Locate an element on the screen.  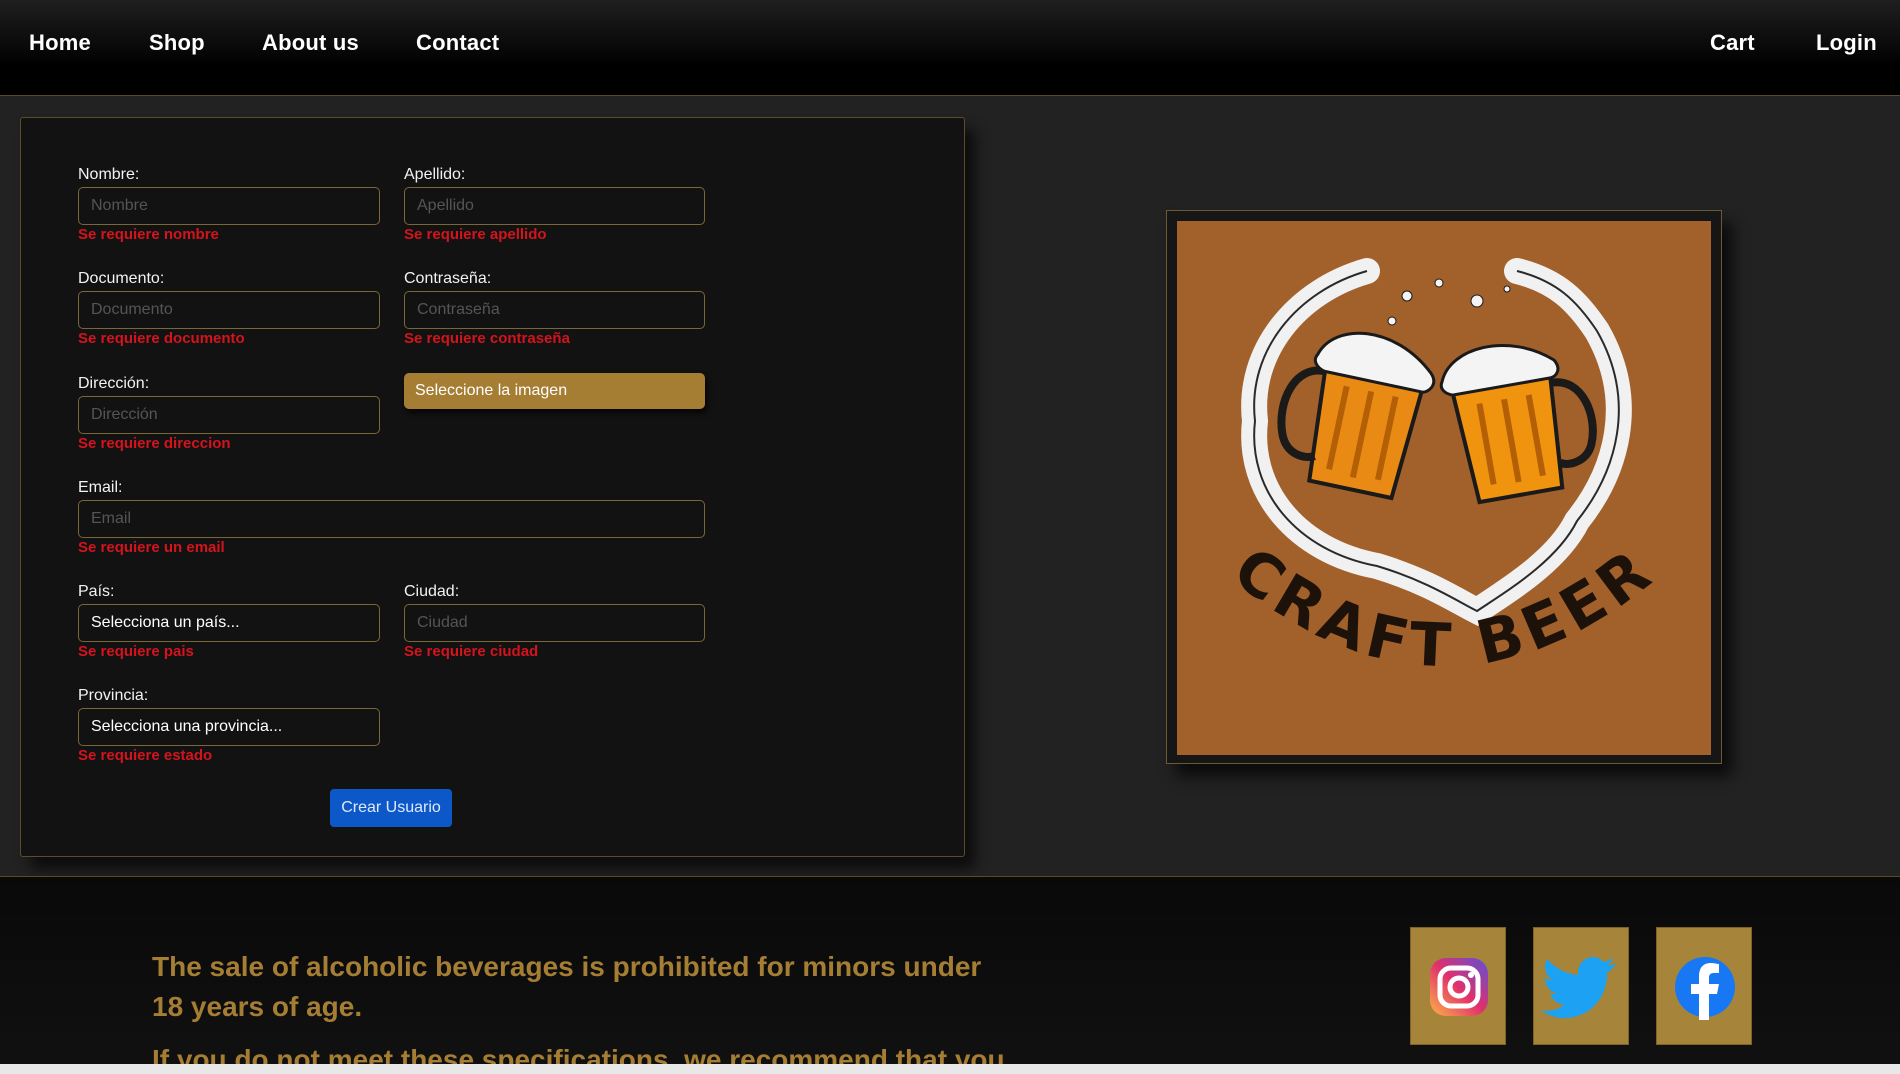
ciudad-input: Ciudad is located at coordinates (554, 623).